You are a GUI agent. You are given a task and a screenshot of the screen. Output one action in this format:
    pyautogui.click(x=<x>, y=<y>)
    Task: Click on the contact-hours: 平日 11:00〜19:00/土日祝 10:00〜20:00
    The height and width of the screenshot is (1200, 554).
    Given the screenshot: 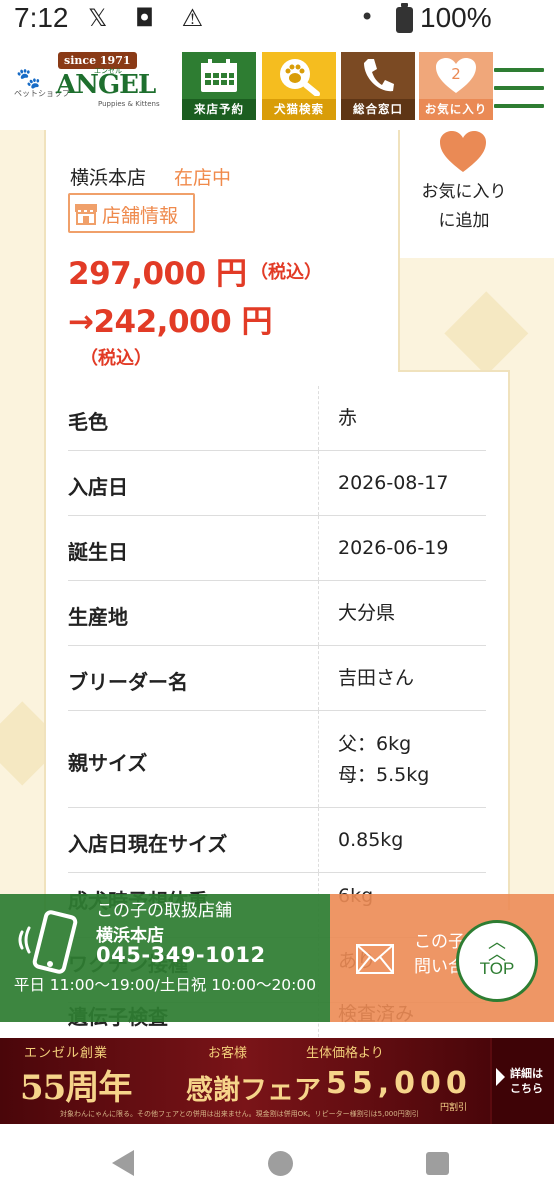 What is the action you would take?
    pyautogui.click(x=165, y=985)
    